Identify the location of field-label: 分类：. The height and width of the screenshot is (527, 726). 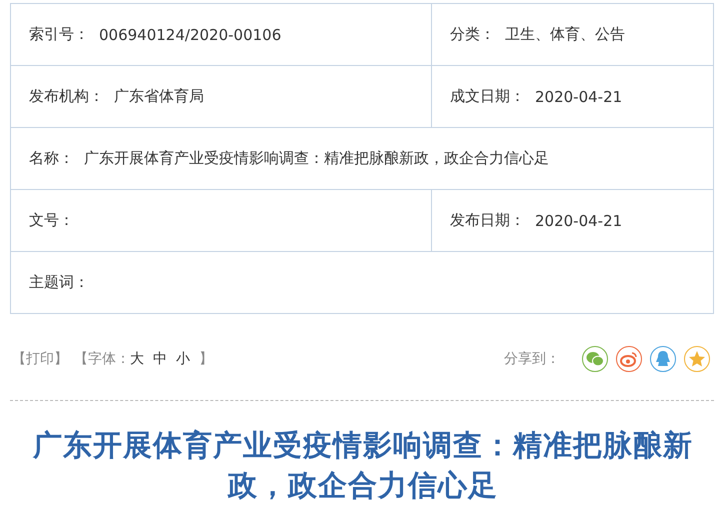
(472, 34).